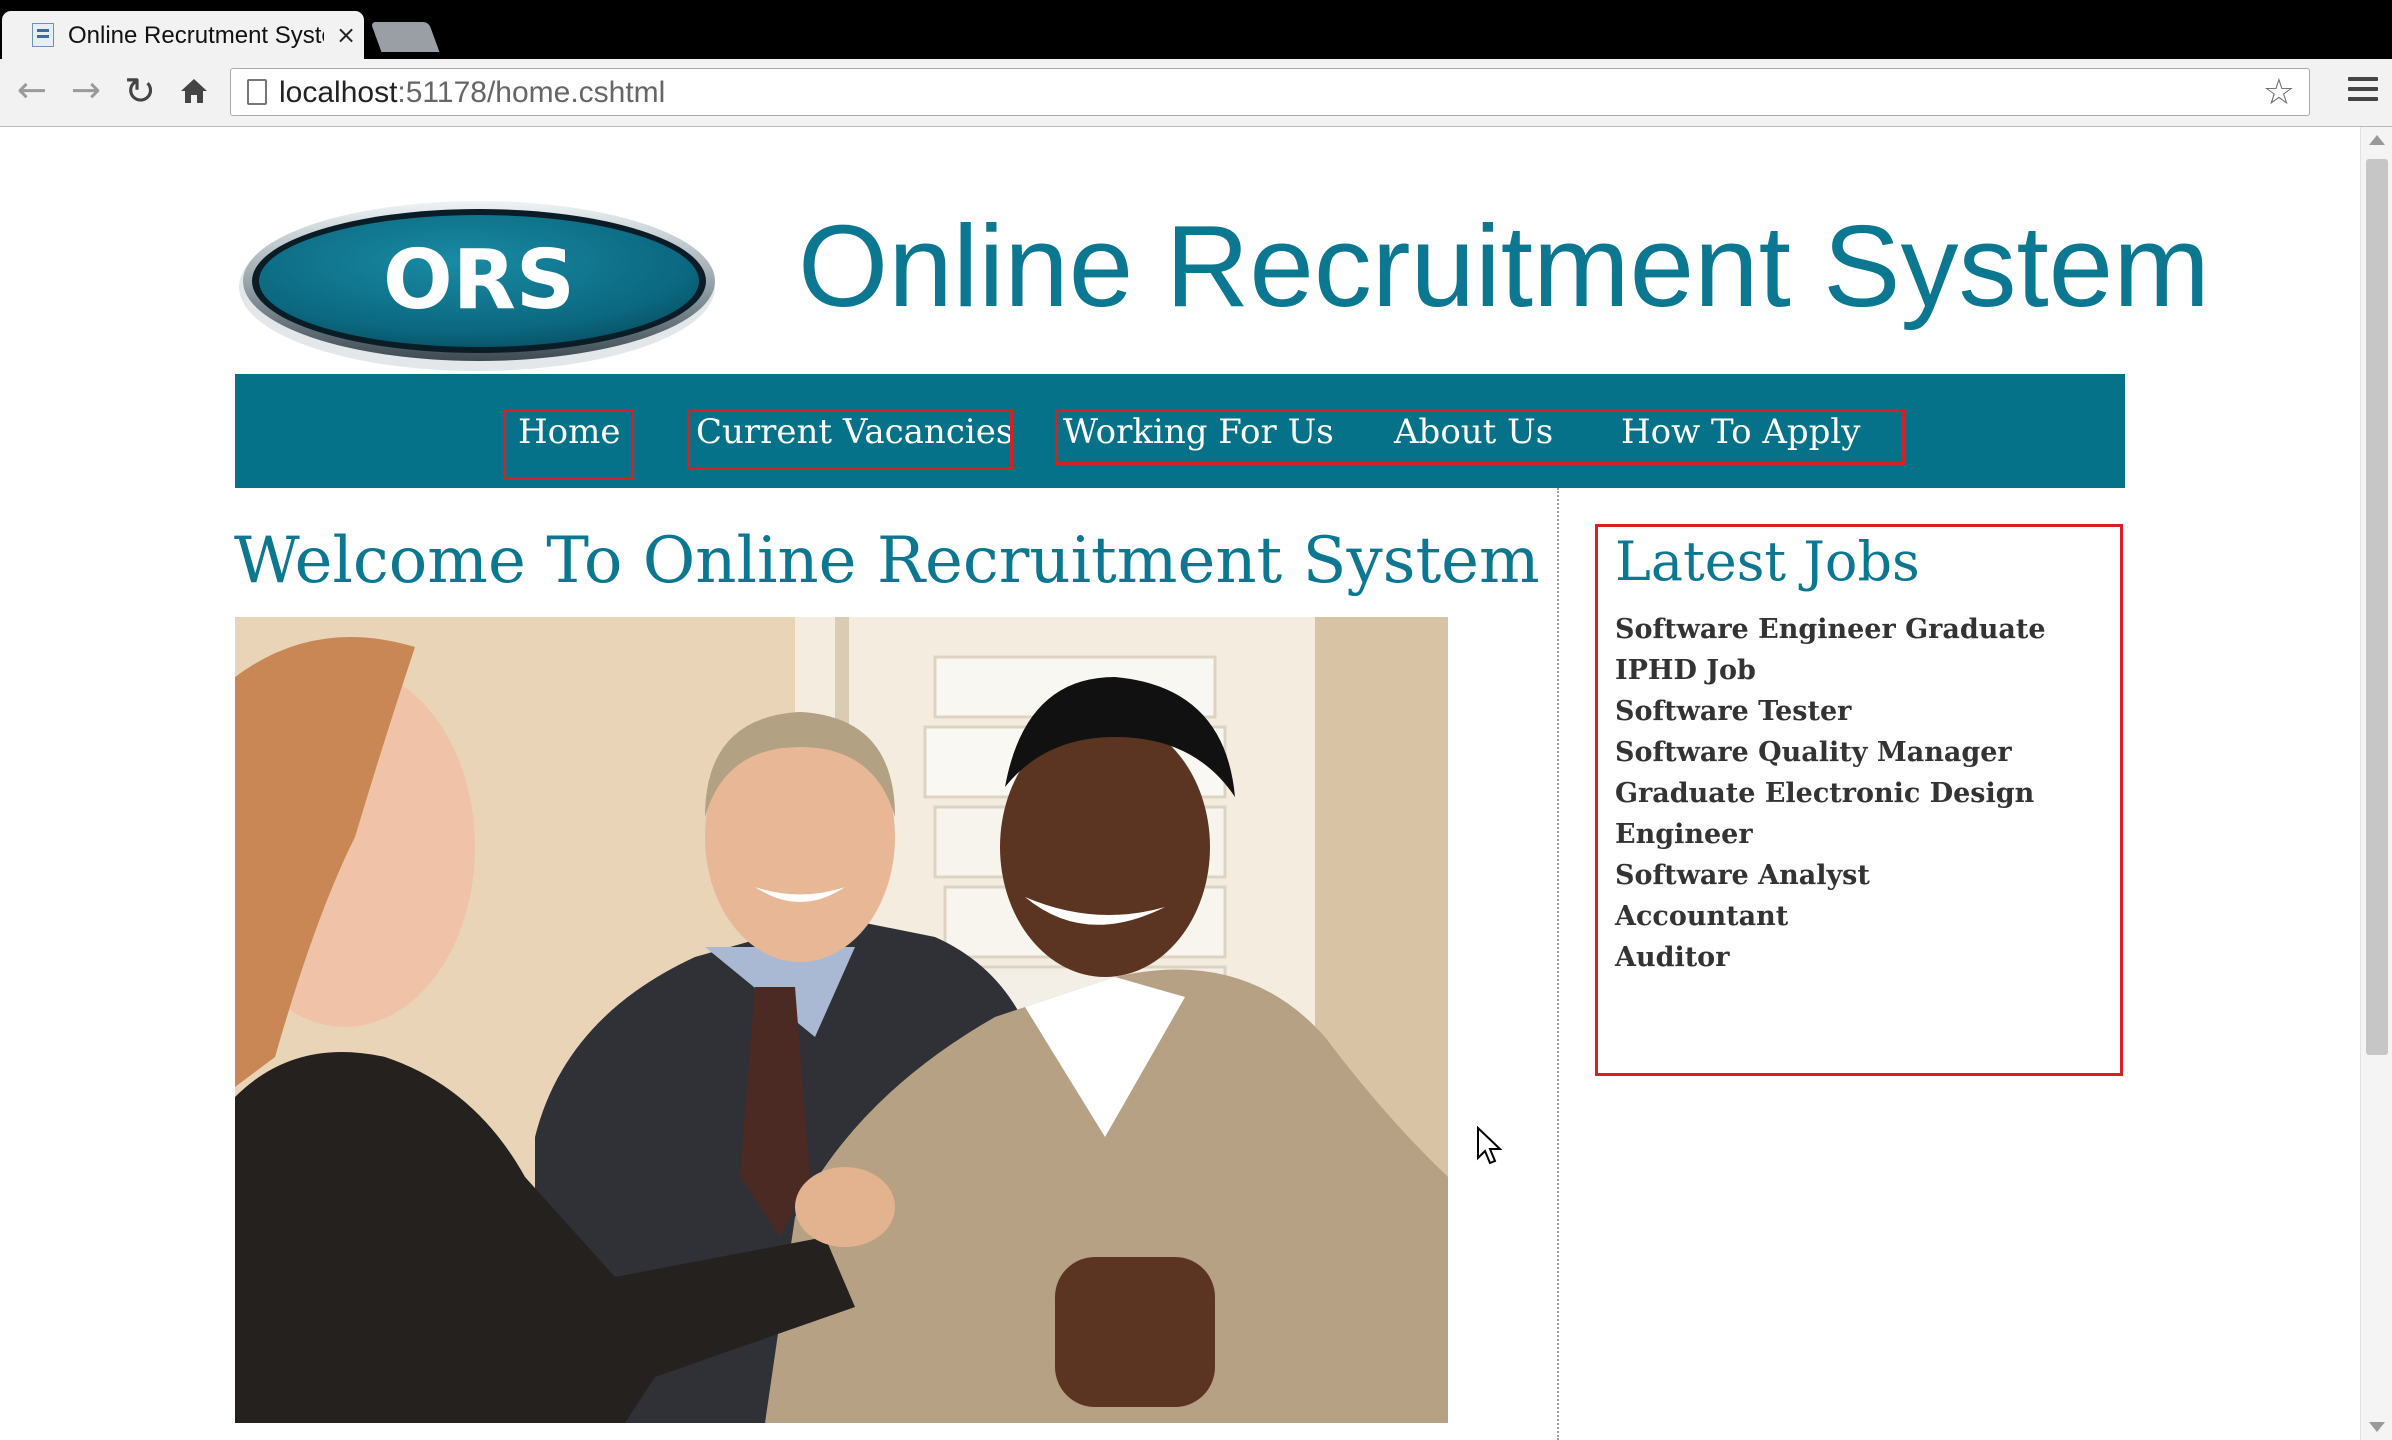 Image resolution: width=2392 pixels, height=1440 pixels. I want to click on job-link: Software Quality Manager, so click(1867, 752).